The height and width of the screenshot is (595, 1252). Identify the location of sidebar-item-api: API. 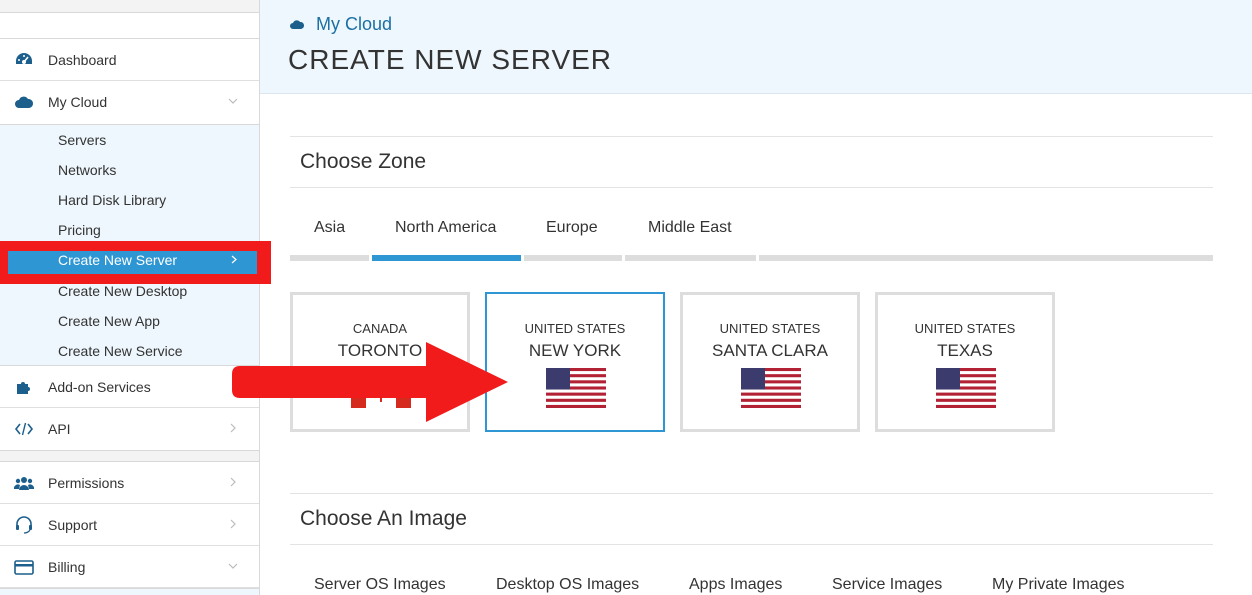
(129, 429).